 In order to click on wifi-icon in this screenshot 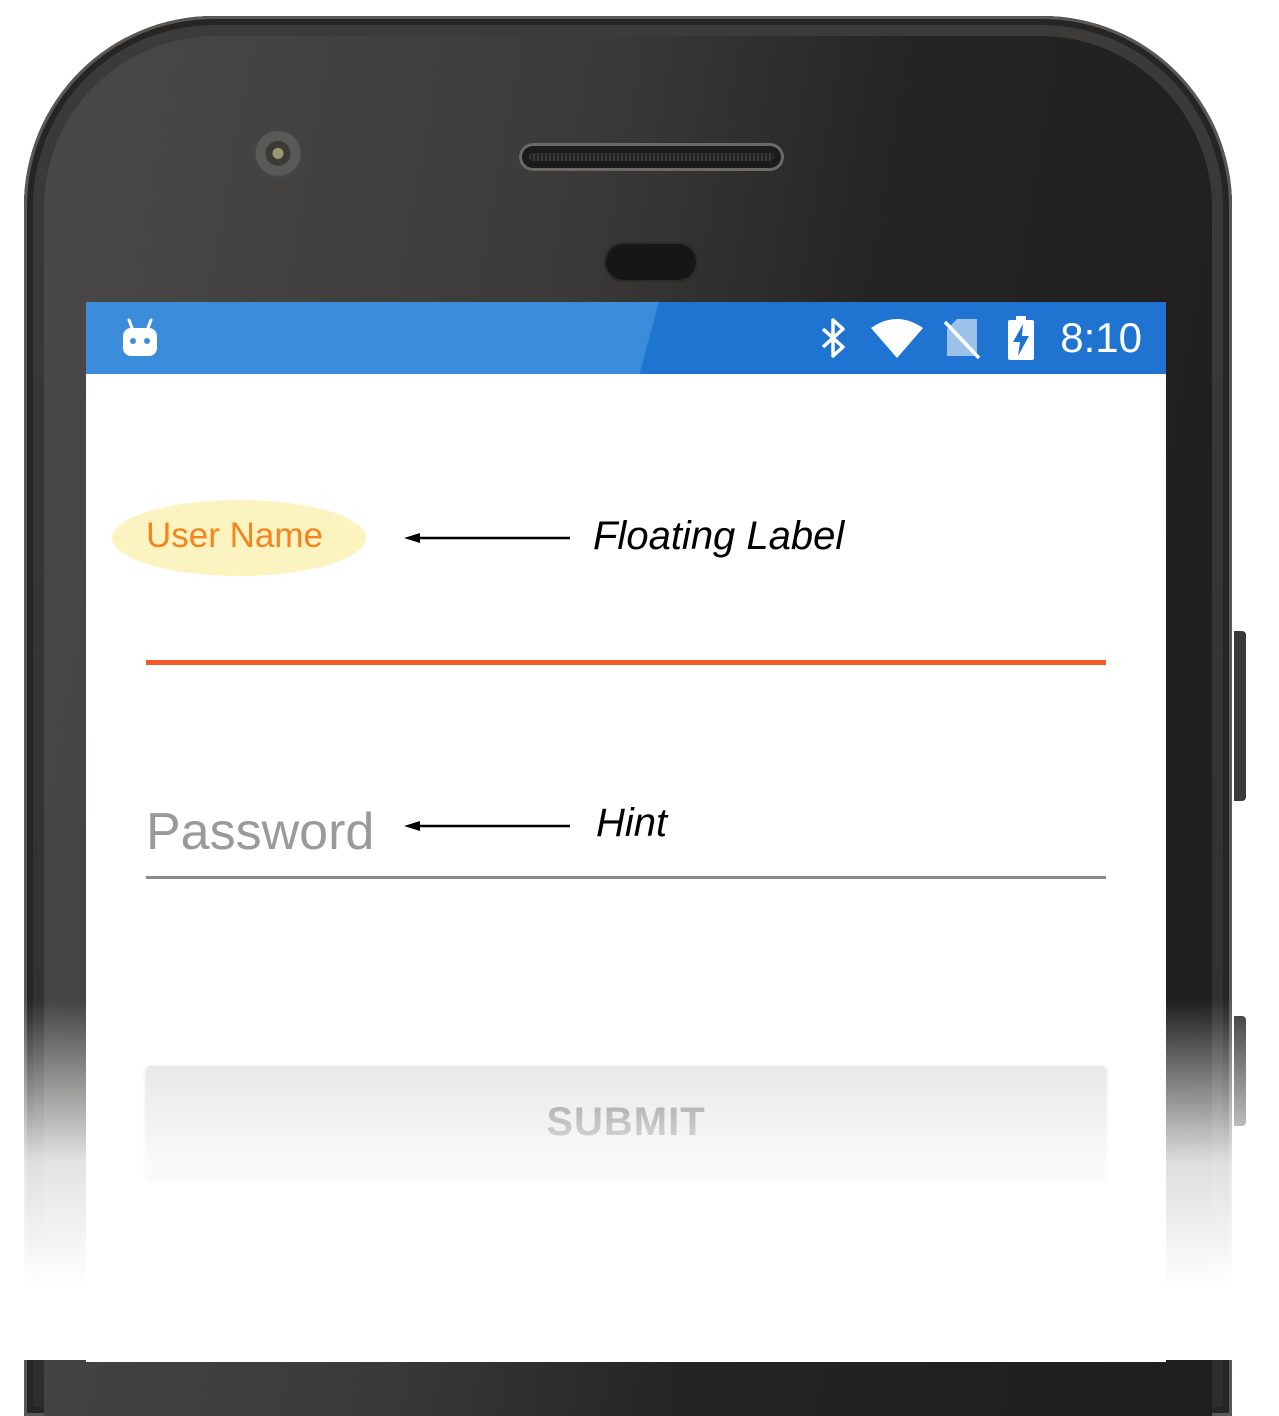, I will do `click(897, 338)`.